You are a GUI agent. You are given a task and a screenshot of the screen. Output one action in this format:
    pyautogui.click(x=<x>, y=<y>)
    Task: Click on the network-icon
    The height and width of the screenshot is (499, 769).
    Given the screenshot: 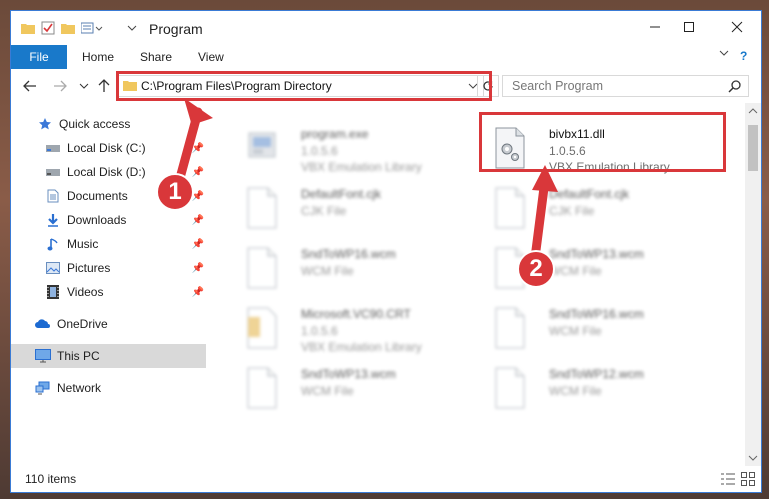 What is the action you would take?
    pyautogui.click(x=43, y=388)
    